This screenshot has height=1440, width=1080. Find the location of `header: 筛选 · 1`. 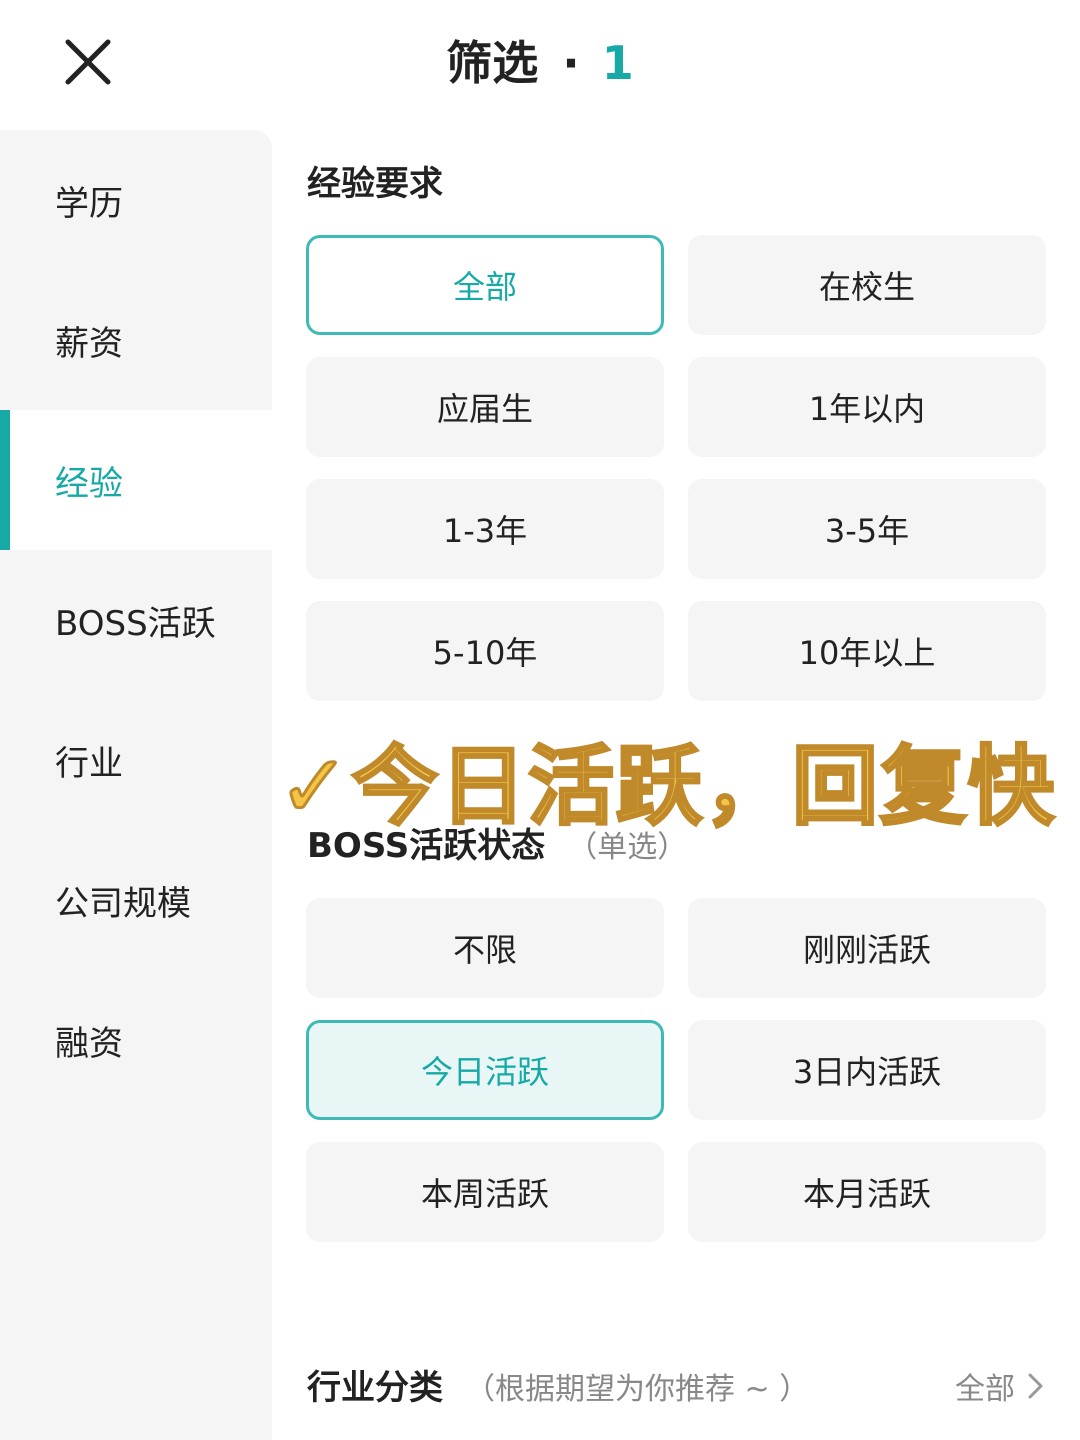

header: 筛选 · 1 is located at coordinates (540, 65).